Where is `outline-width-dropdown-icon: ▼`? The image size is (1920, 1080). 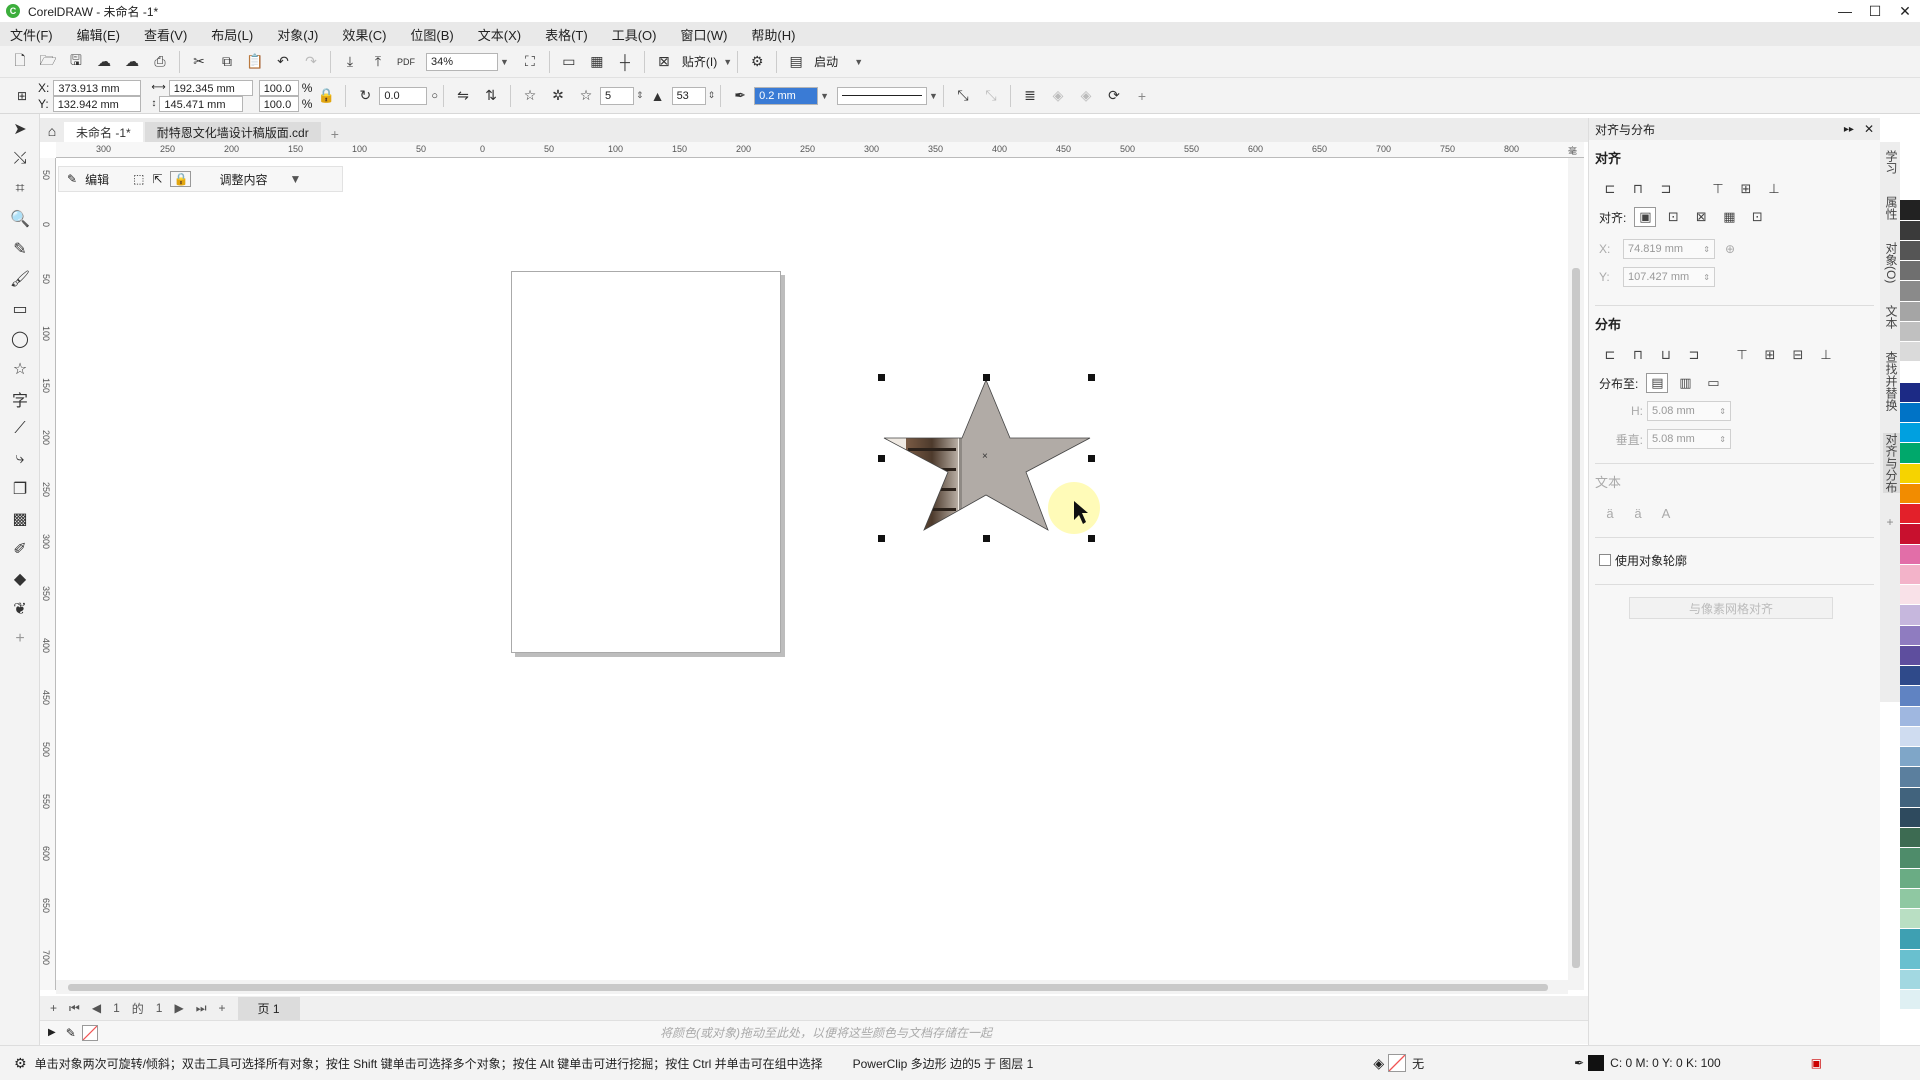
outline-width-dropdown-icon: ▼ is located at coordinates (824, 96).